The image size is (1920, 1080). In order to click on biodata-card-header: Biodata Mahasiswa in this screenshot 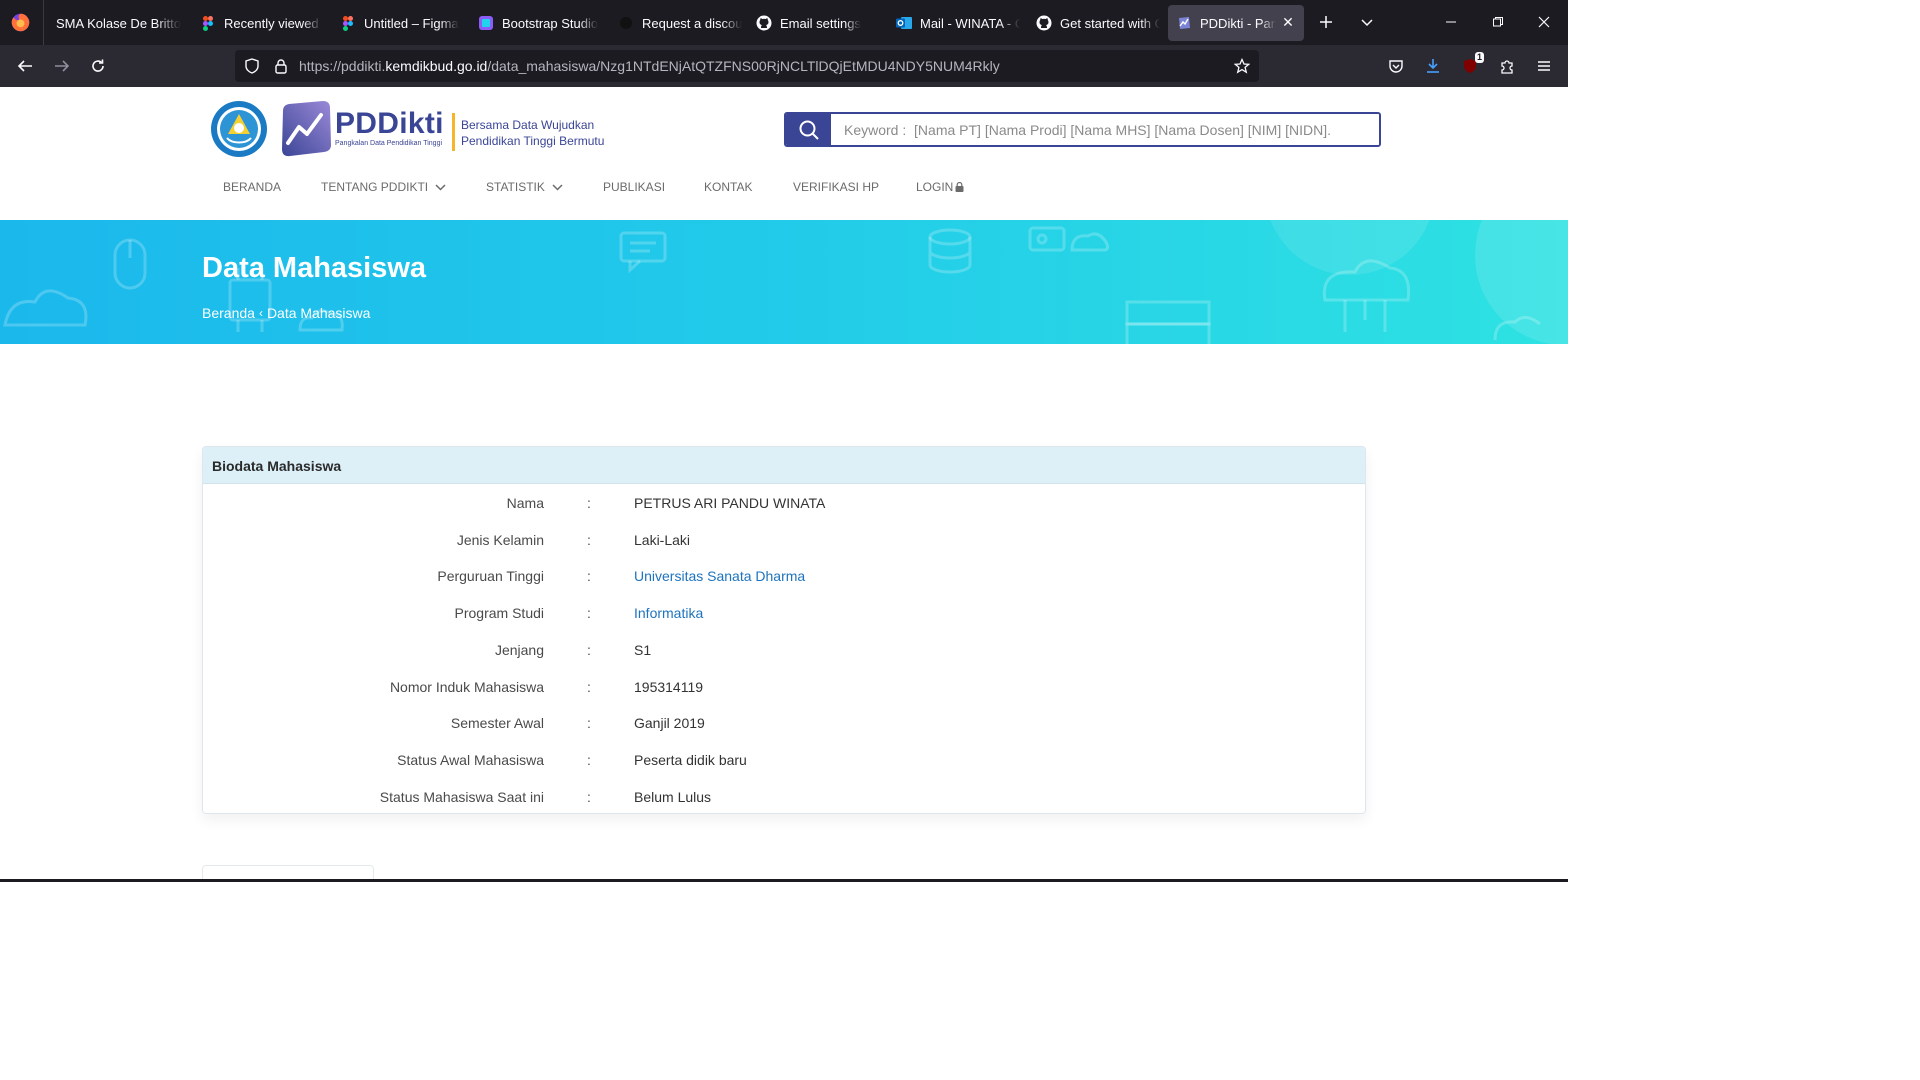, I will do `click(784, 465)`.